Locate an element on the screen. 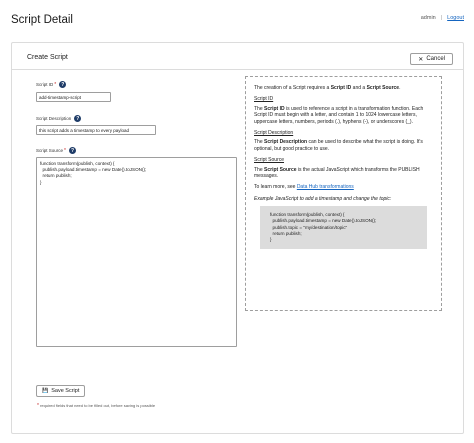 This screenshot has height=443, width=474. script-description-label-text: Script Description is located at coordinates (54, 118).